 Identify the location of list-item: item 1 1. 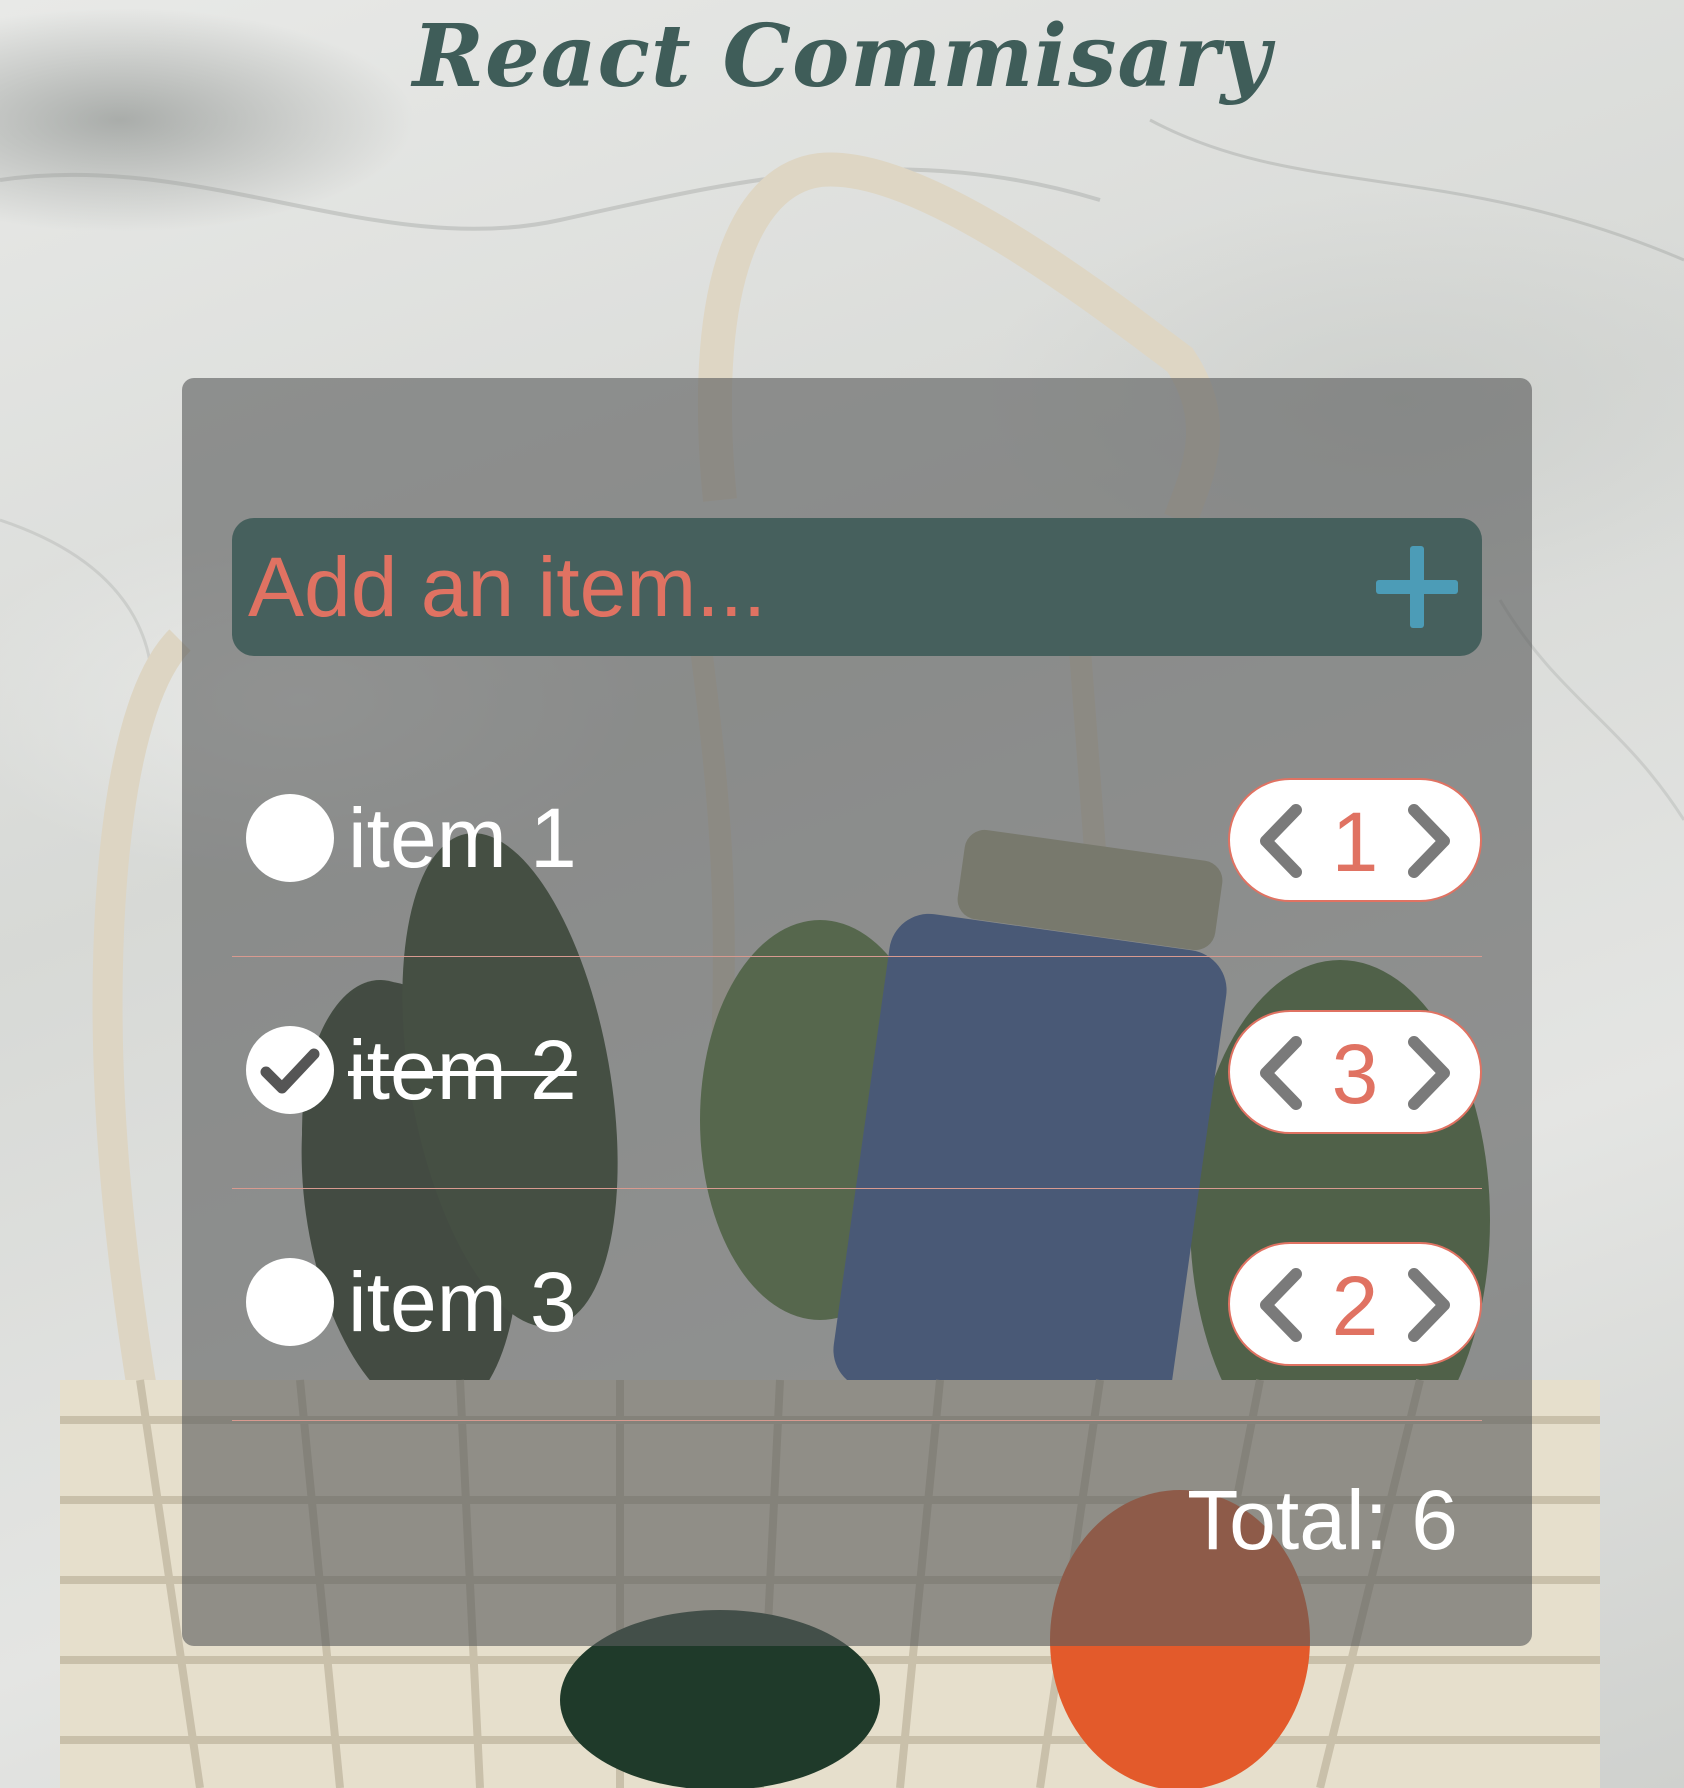
(857, 840).